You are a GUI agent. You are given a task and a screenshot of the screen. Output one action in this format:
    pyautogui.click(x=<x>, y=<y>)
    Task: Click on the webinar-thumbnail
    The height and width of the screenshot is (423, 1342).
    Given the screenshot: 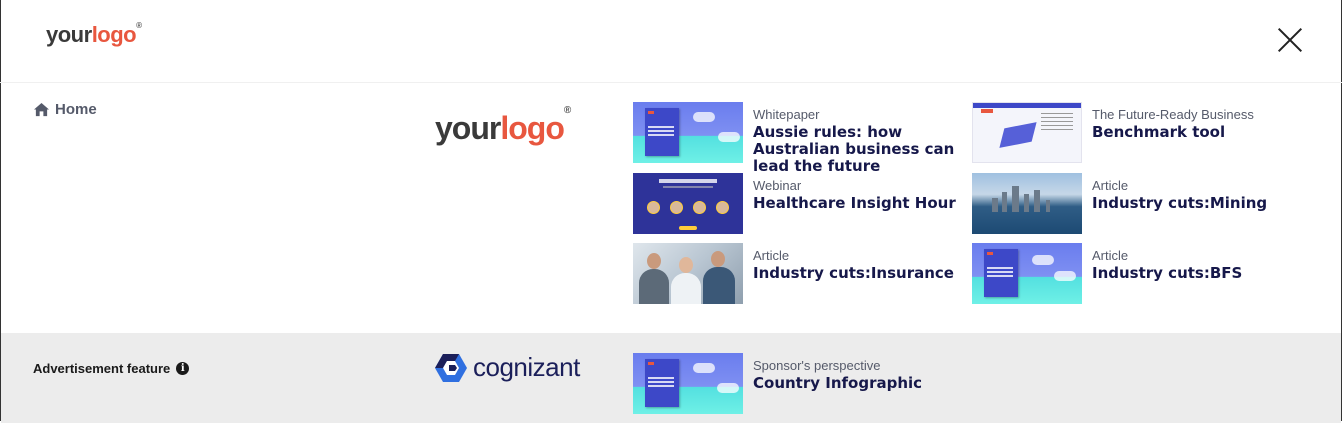 What is the action you would take?
    pyautogui.click(x=688, y=203)
    